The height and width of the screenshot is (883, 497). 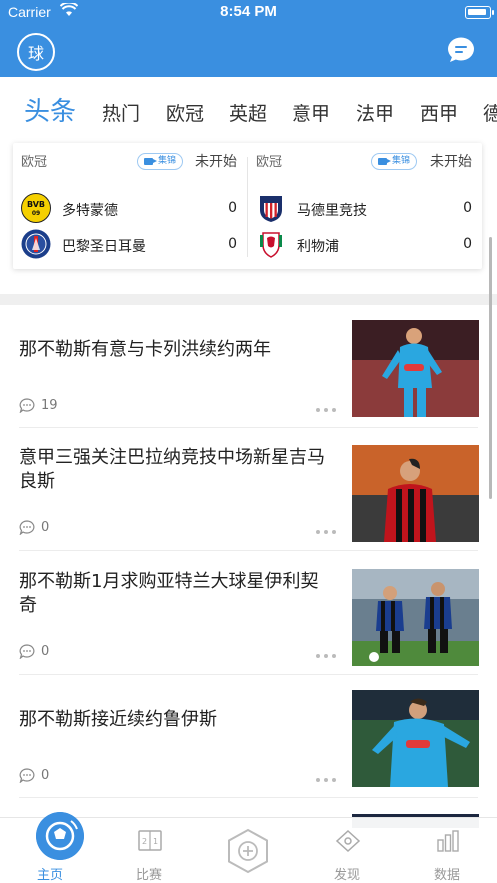 What do you see at coordinates (490, 368) in the screenshot?
I see `scrollbar` at bounding box center [490, 368].